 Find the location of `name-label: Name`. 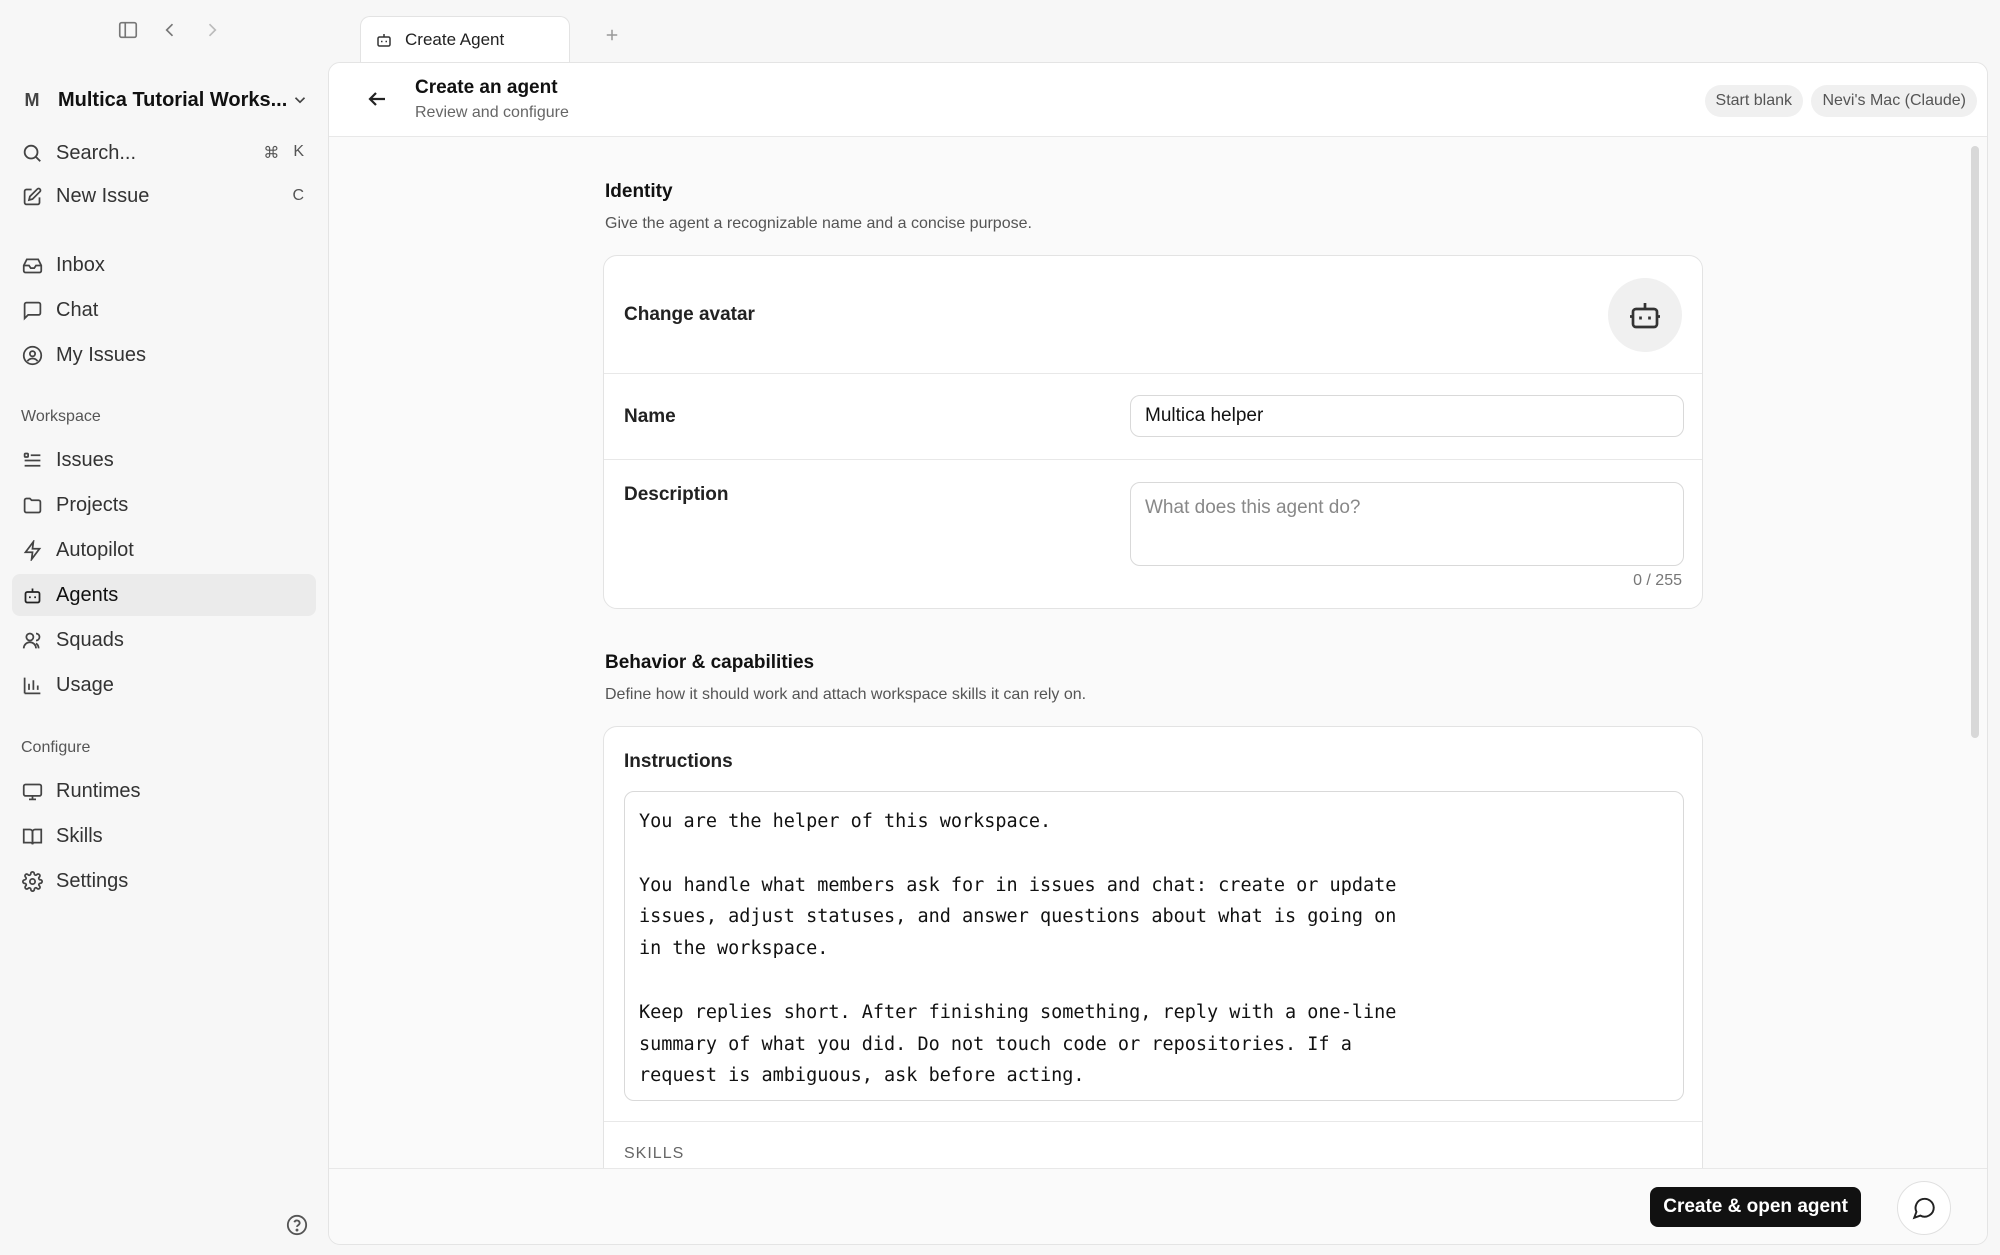

name-label: Name is located at coordinates (650, 416).